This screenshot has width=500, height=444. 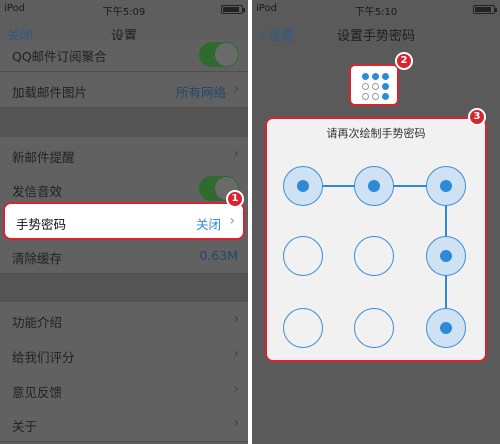 What do you see at coordinates (124, 90) in the screenshot?
I see `settings-row-load-images: 加载邮件图片 所有网络 ›` at bounding box center [124, 90].